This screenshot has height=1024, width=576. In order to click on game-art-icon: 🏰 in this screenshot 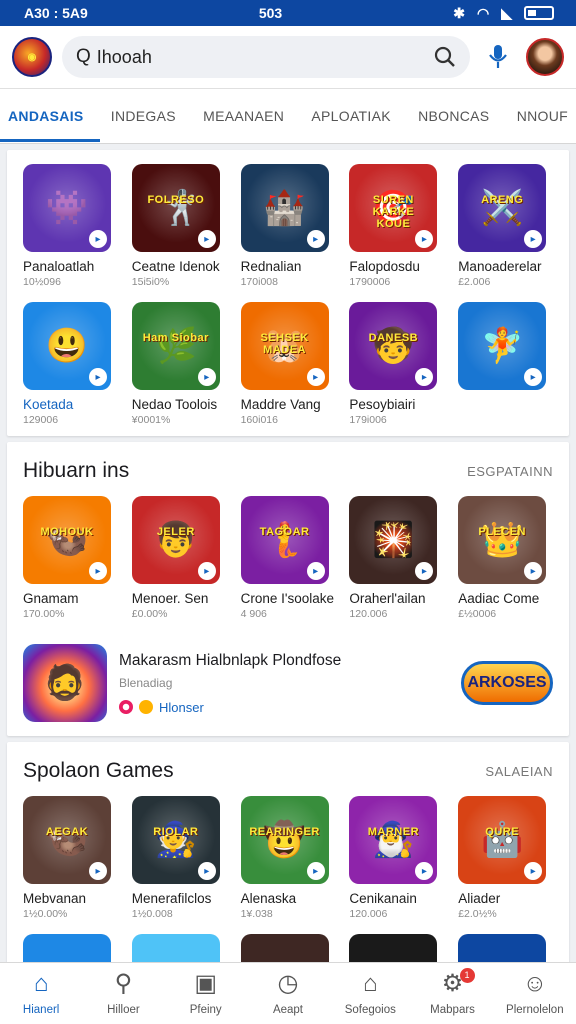, I will do `click(284, 208)`.